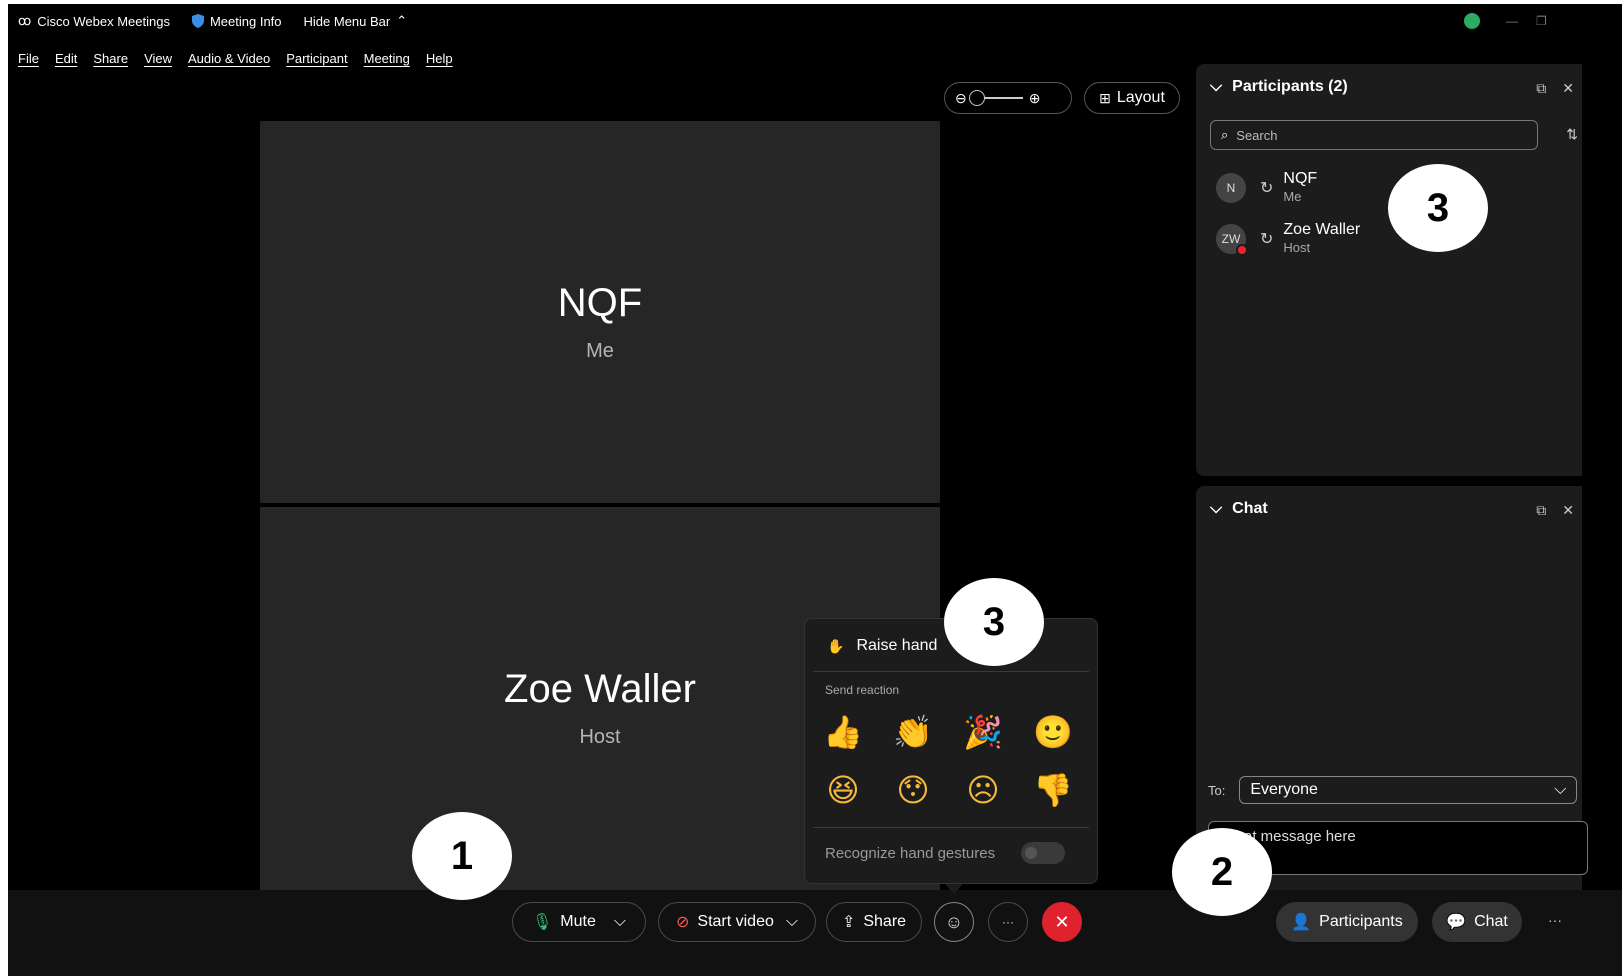 The image size is (1622, 976). Describe the element at coordinates (94, 21) in the screenshot. I see `app-title: ꝏ Cisco Webex Meetings` at that location.